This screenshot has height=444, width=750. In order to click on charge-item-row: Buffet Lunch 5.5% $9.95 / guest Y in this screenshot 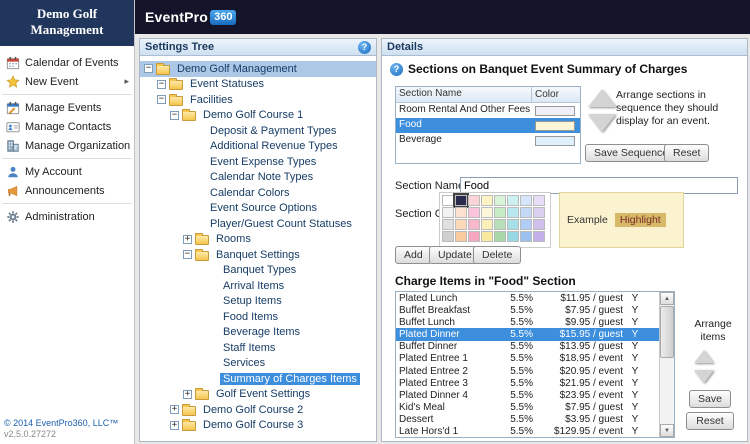, I will do `click(527, 322)`.